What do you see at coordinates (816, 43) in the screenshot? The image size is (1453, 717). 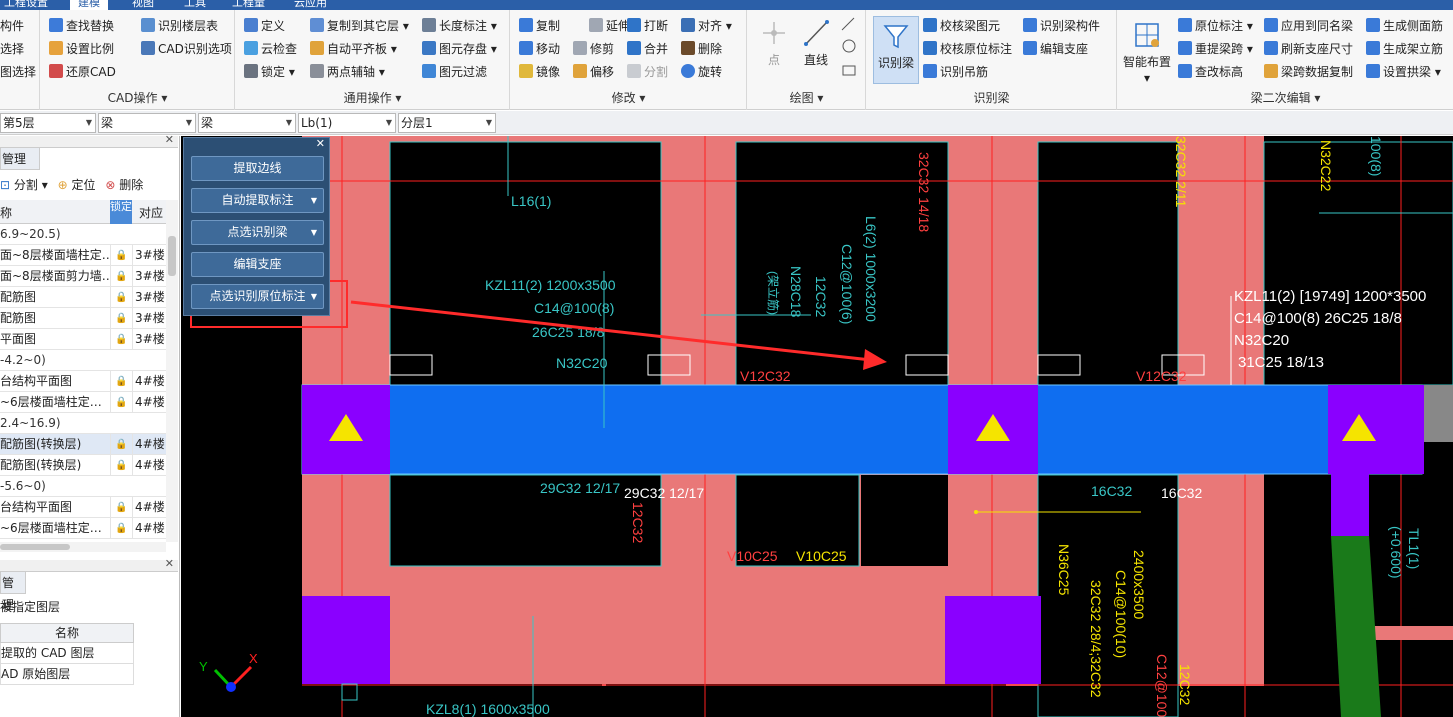 I see `draw-line-button: 直线` at bounding box center [816, 43].